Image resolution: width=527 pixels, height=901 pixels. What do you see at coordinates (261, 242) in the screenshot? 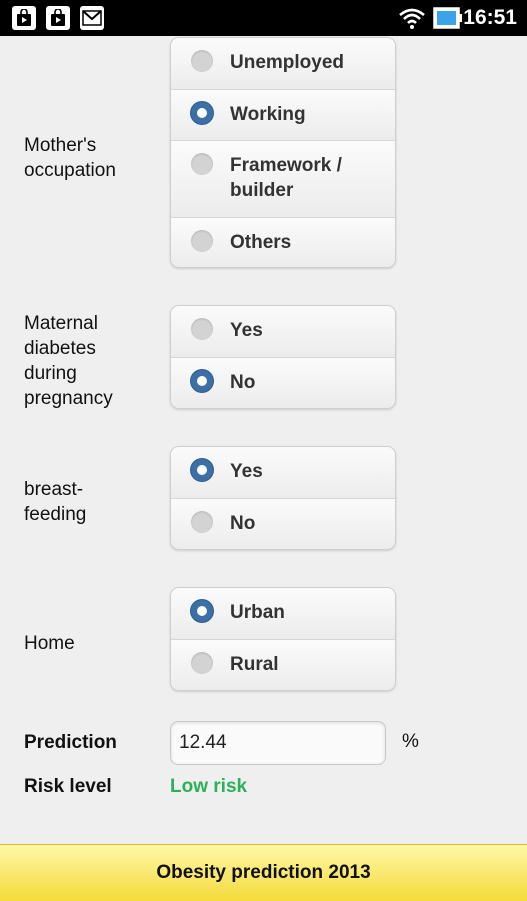
I see `option-label: Others` at bounding box center [261, 242].